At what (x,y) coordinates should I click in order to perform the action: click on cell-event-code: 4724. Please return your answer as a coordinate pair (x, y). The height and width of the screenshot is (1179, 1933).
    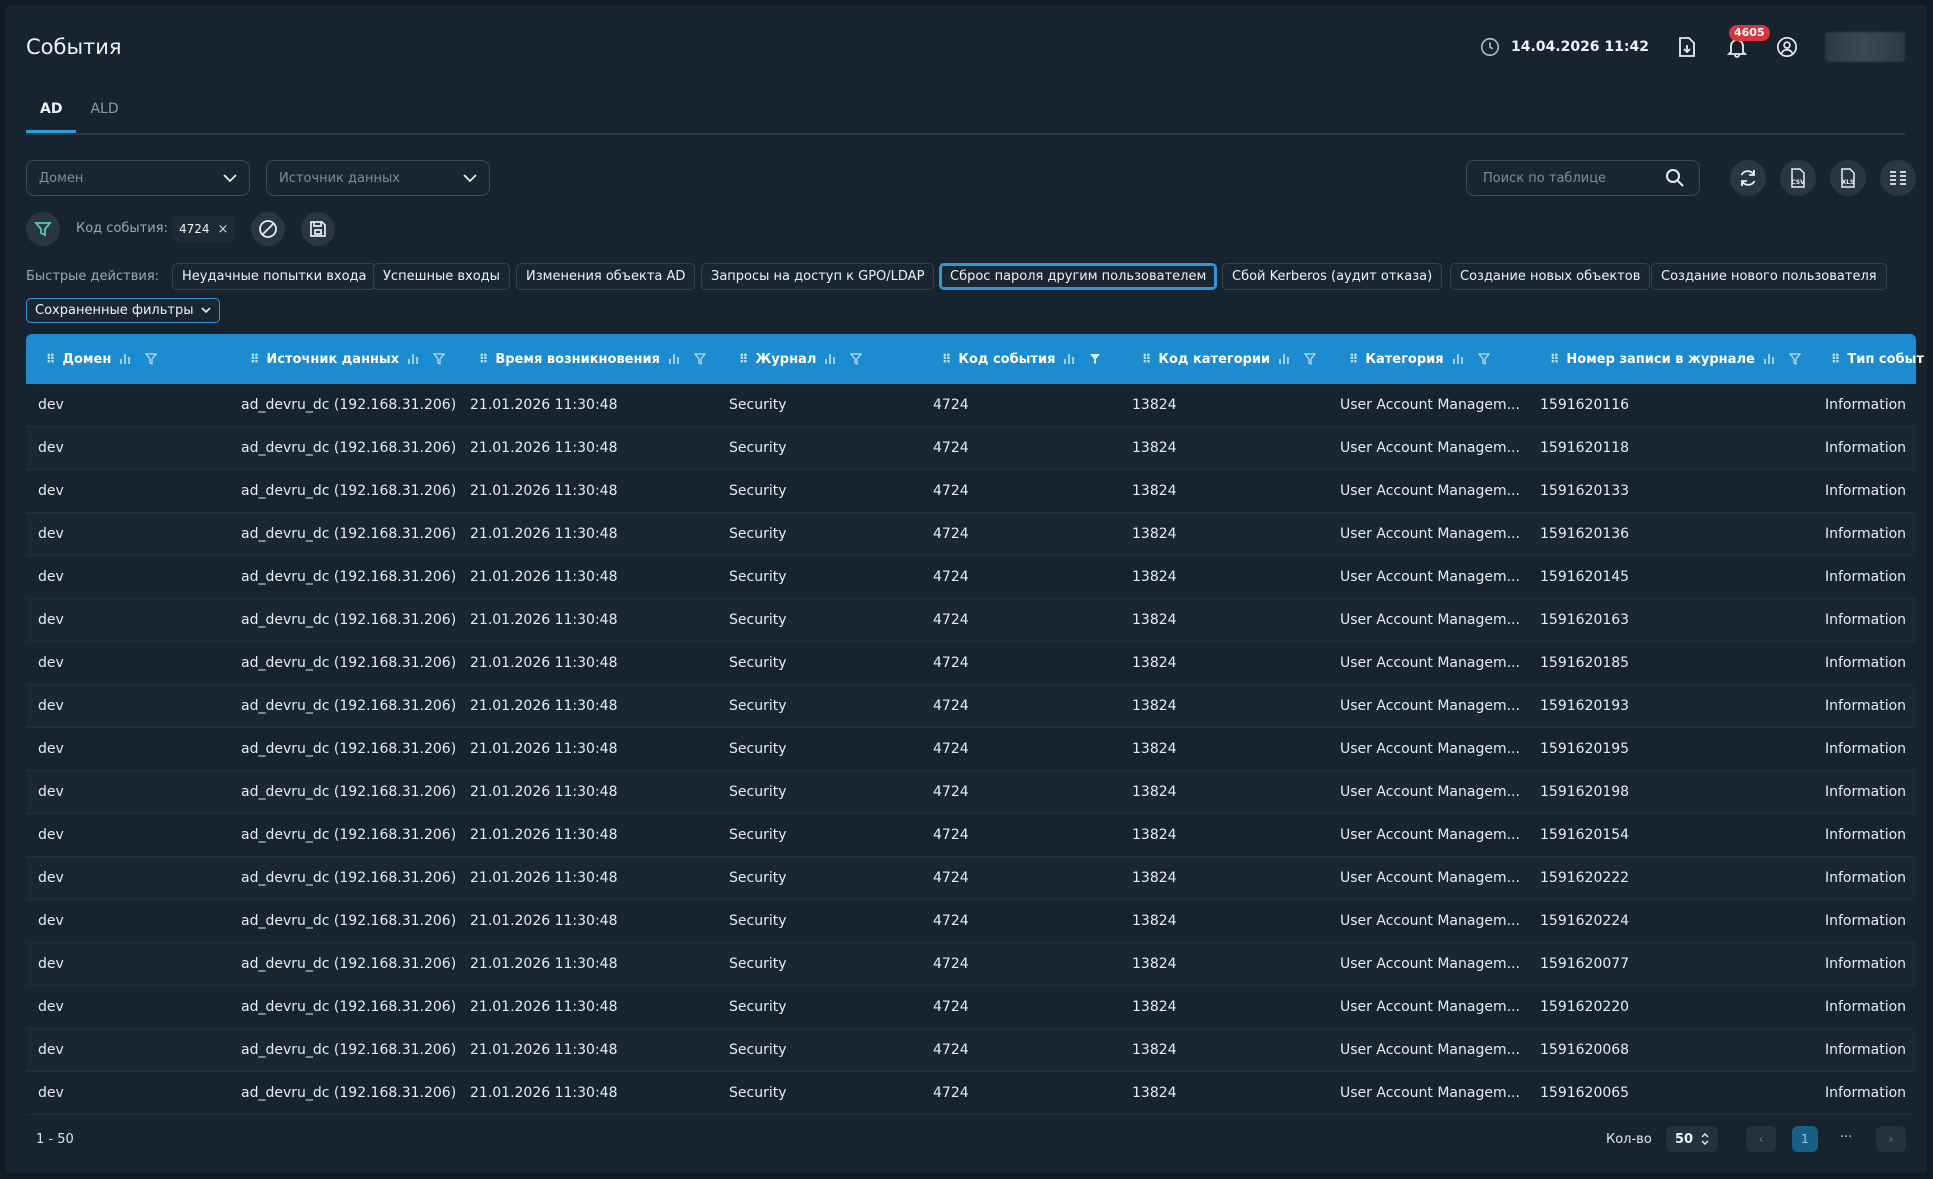
    Looking at the image, I should click on (951, 749).